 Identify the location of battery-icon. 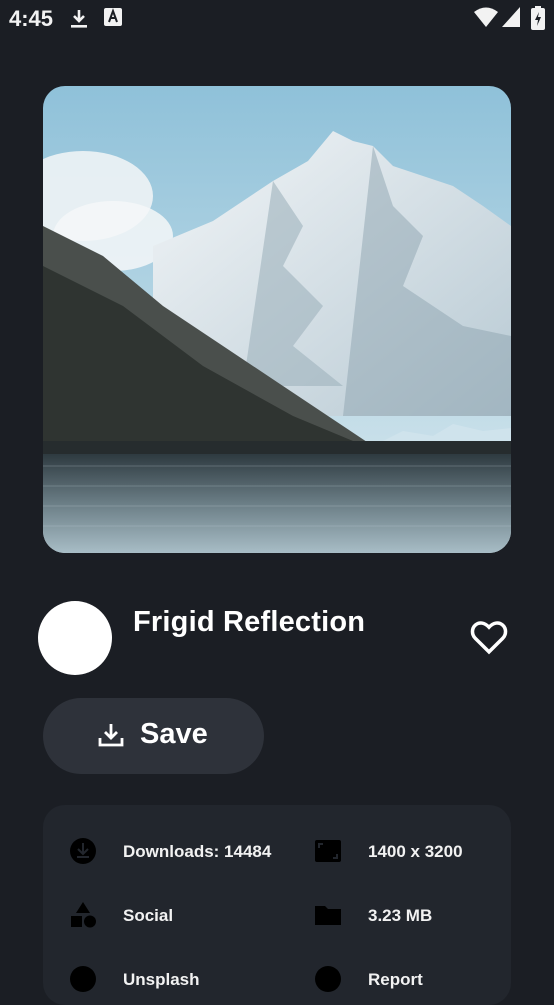
(538, 20).